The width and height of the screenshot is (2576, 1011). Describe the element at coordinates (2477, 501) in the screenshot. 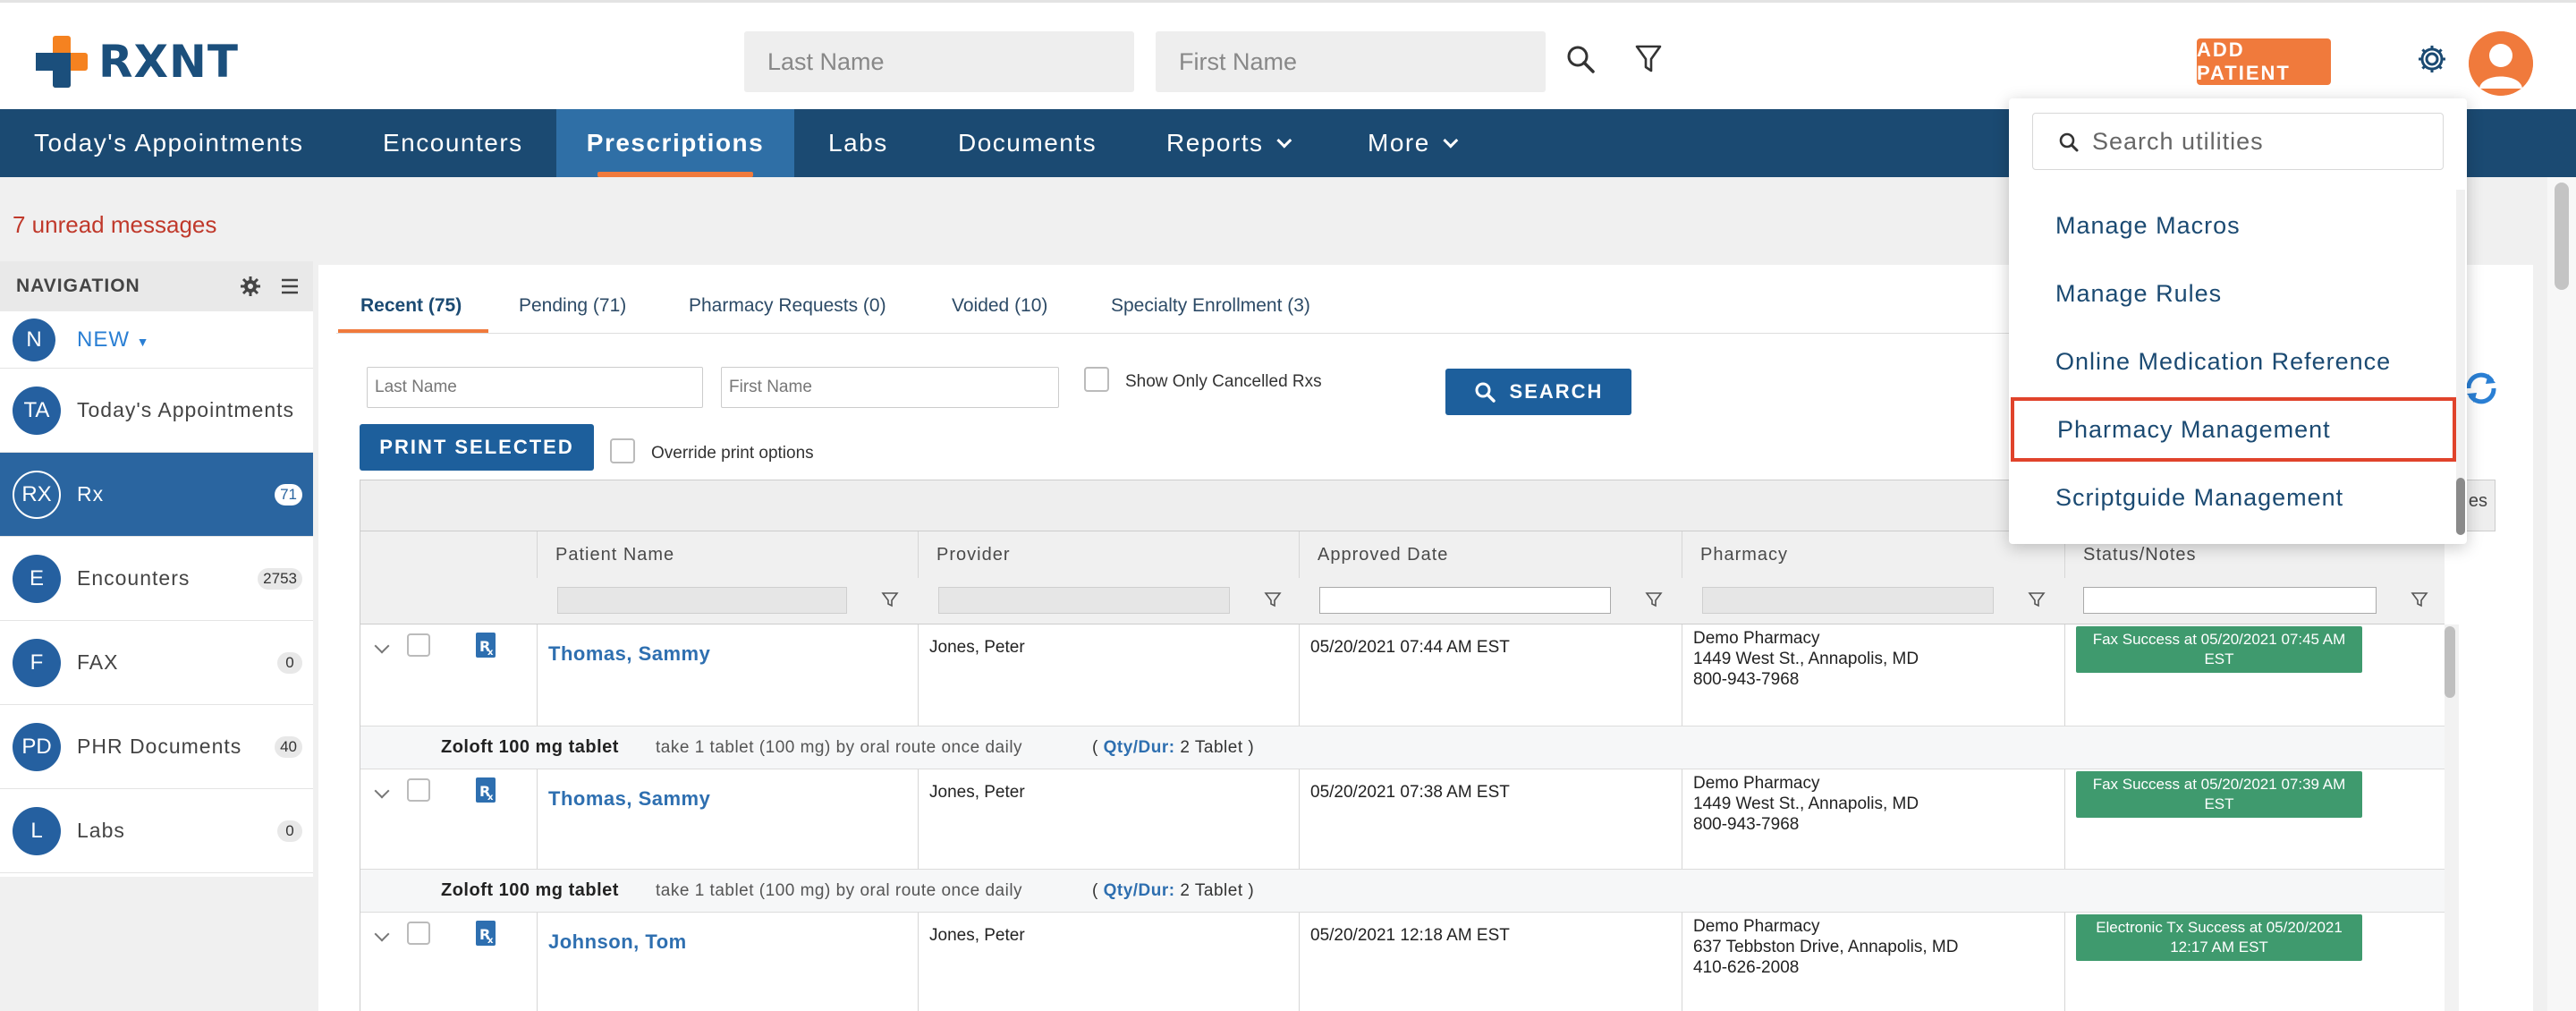

I see `grid-toolbar-text: es` at that location.